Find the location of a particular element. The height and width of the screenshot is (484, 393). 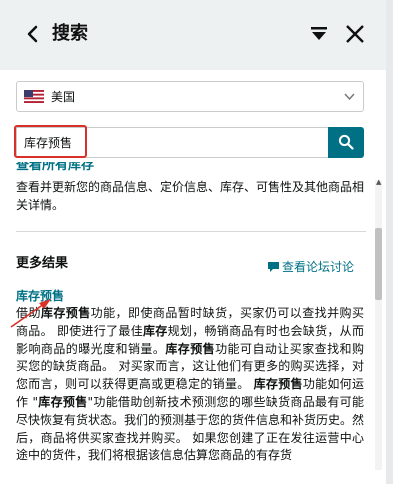

chevron-left-icon is located at coordinates (33, 34).